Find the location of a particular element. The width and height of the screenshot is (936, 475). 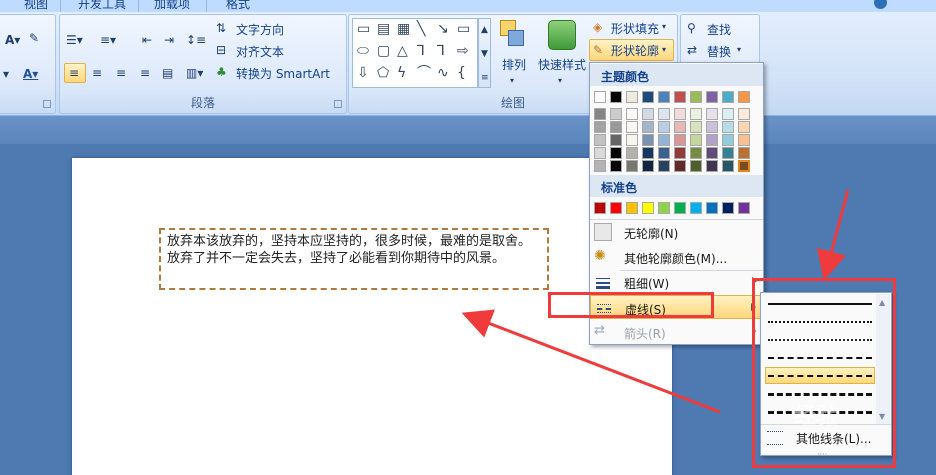

arrow-to-textbox is located at coordinates (591, 361).